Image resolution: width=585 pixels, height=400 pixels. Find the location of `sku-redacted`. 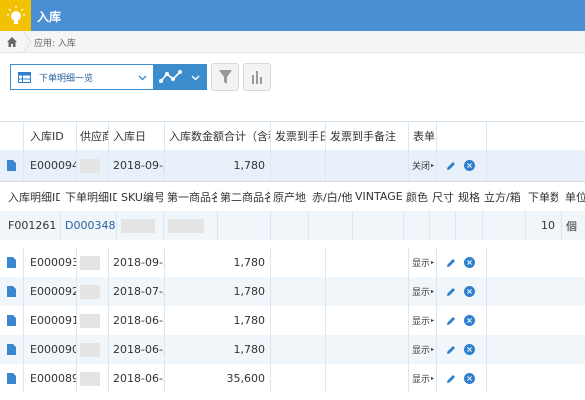

sku-redacted is located at coordinates (141, 225).